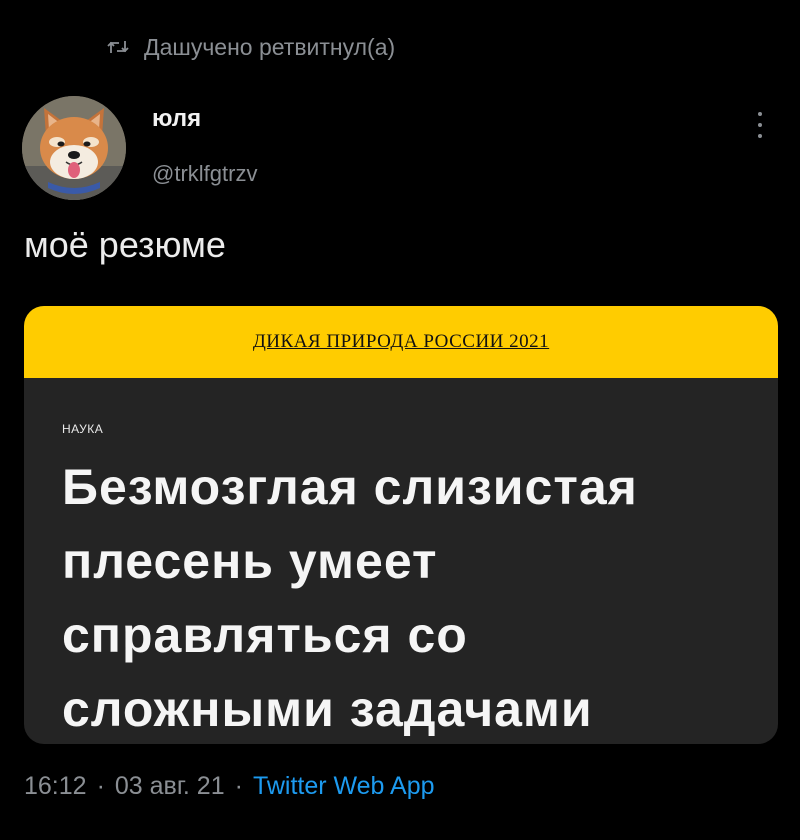  Describe the element at coordinates (118, 47) in the screenshot. I see `retweet-icon` at that location.